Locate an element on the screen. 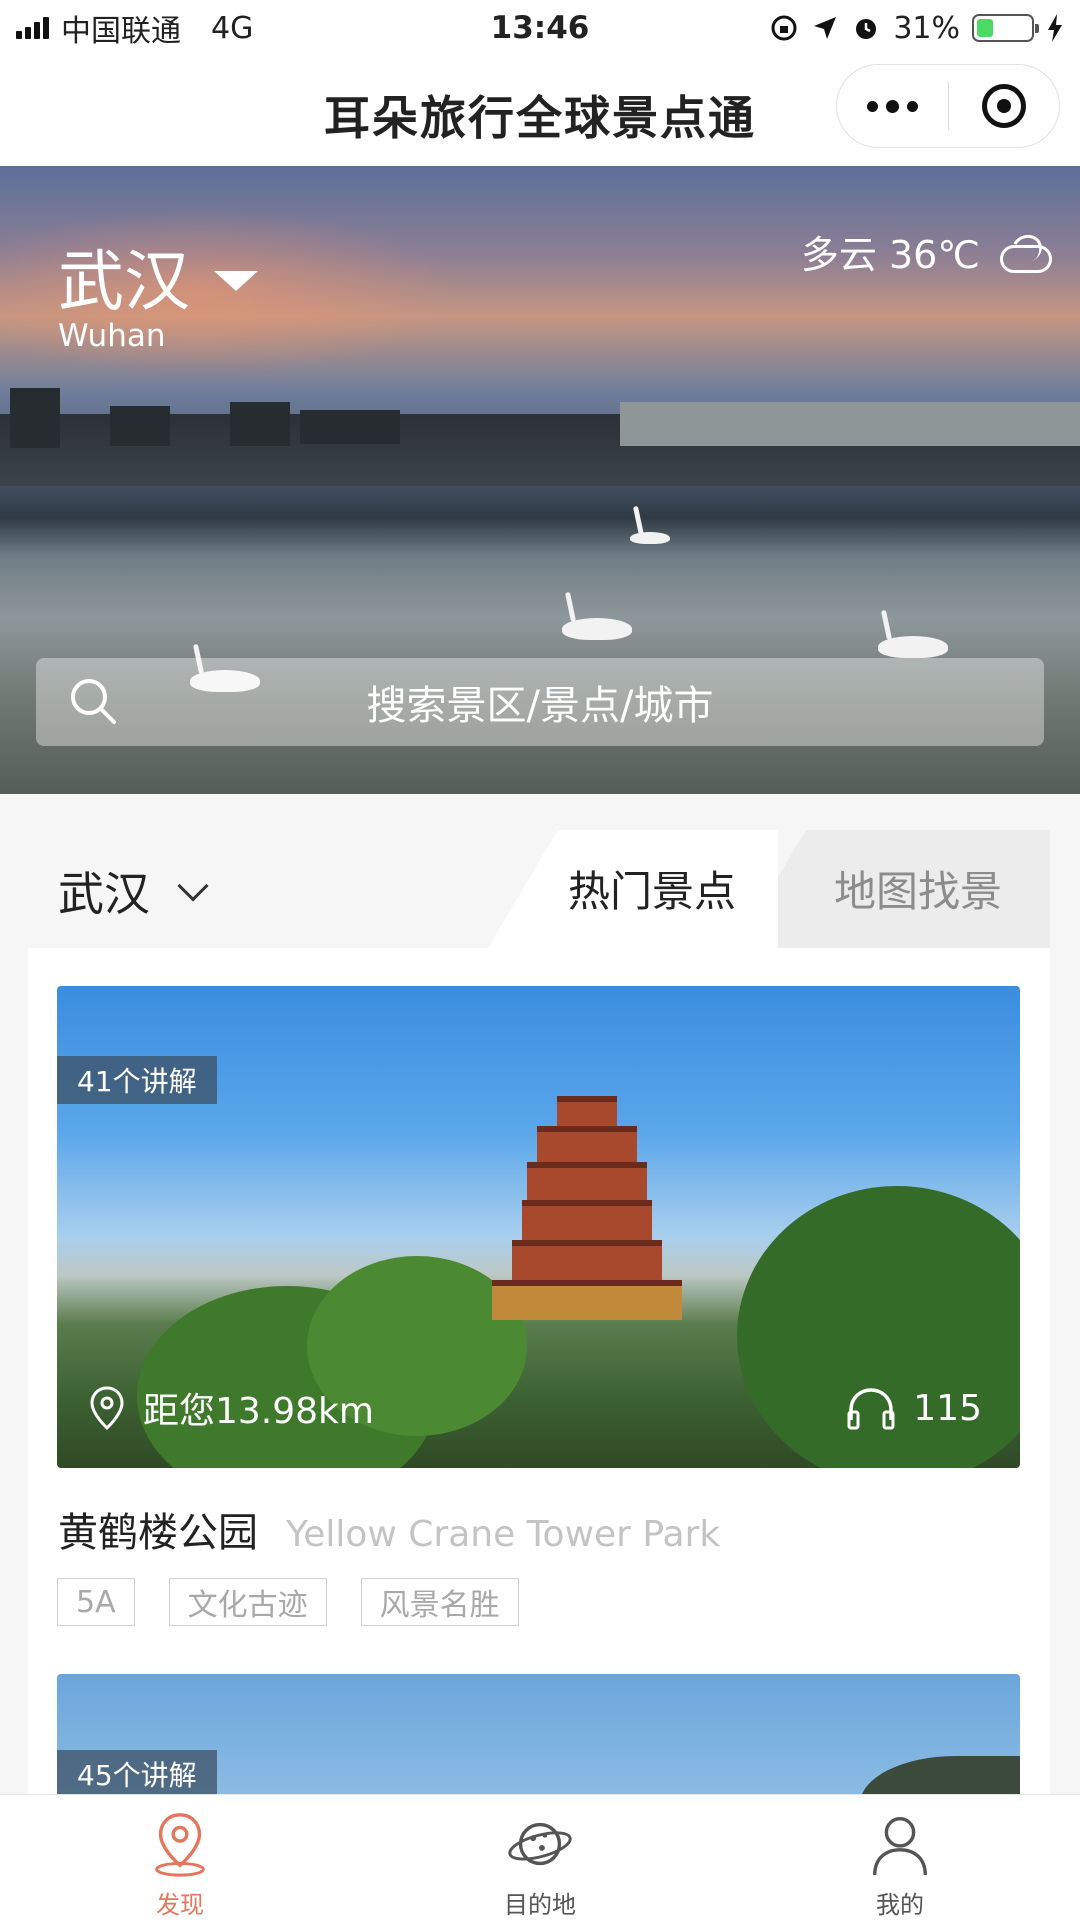 The image size is (1080, 1920). bottom-tab-bar: 发现 目的地 我的 is located at coordinates (540, 1857).